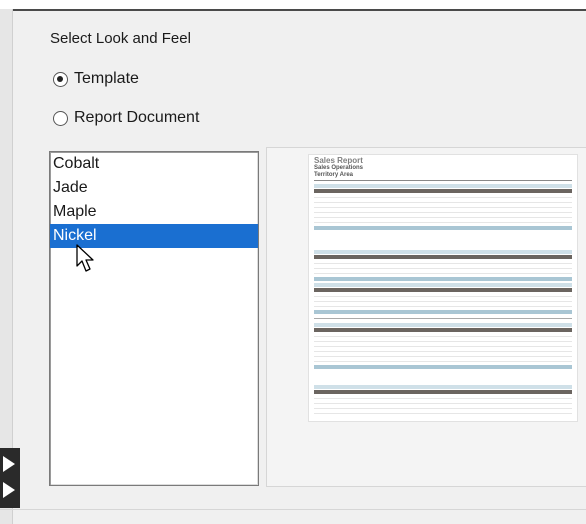 Image resolution: width=586 pixels, height=524 pixels. I want to click on template-label: Template, so click(106, 78).